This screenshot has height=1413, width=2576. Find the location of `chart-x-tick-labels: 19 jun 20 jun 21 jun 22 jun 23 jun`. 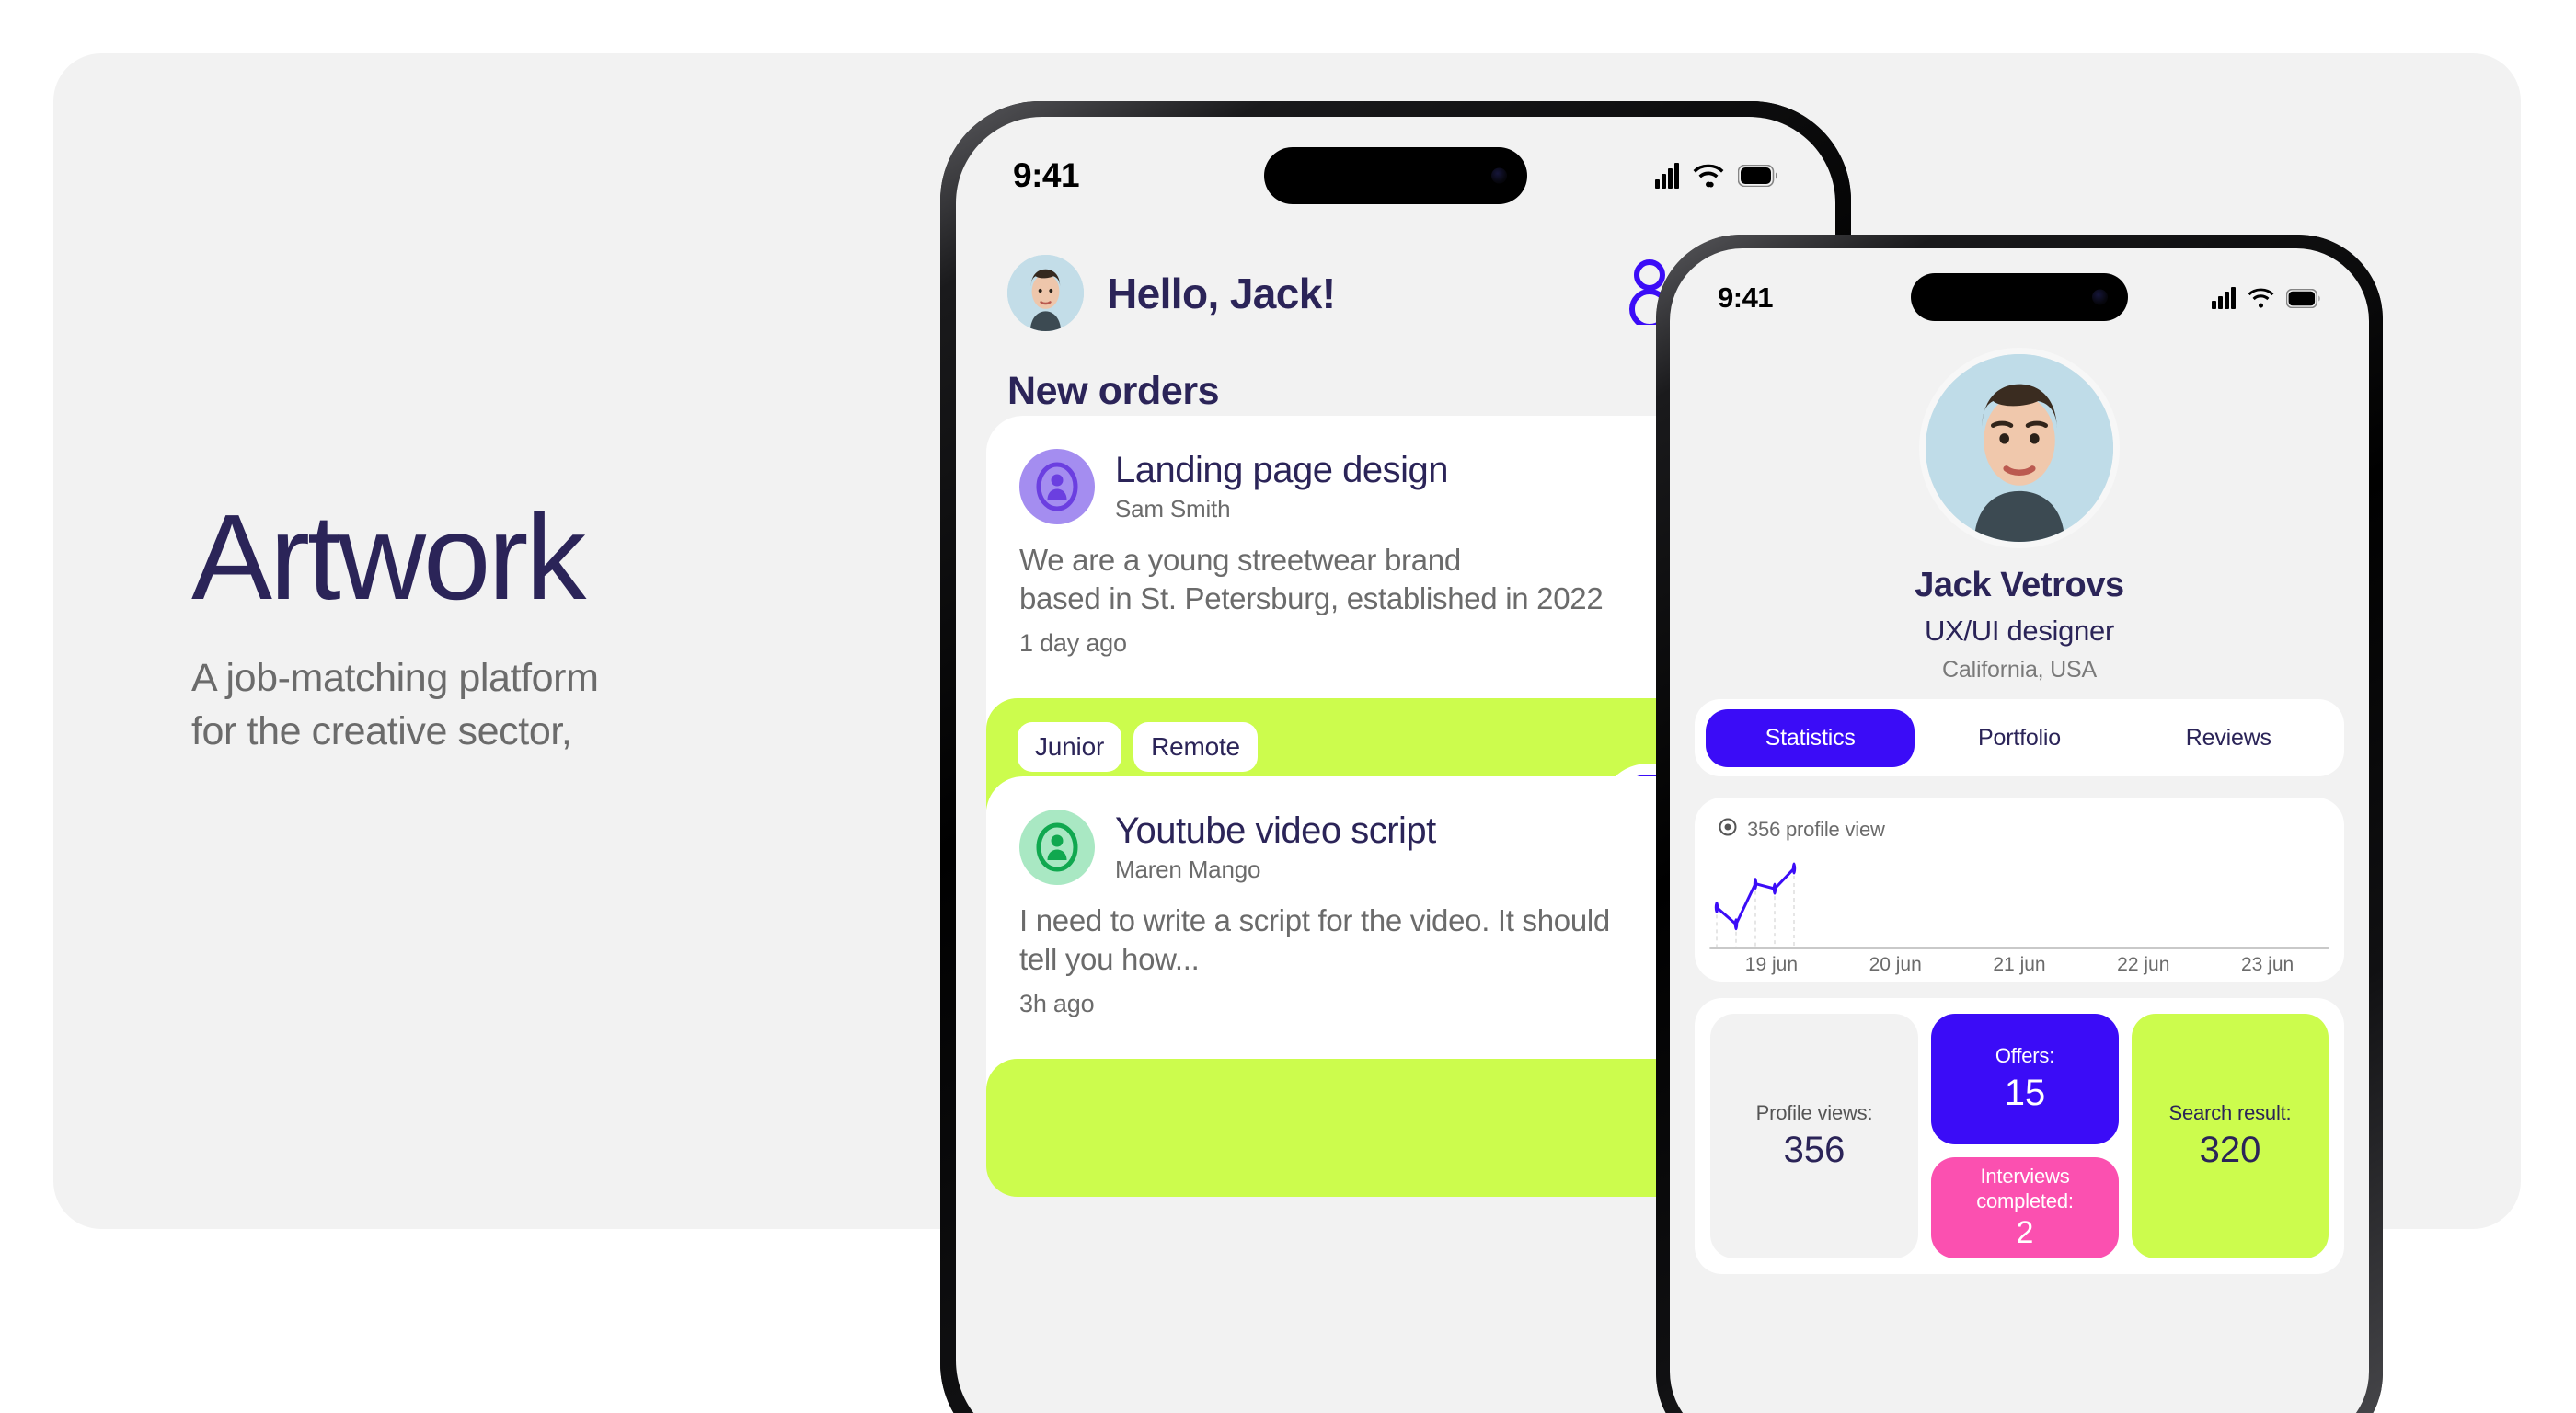

chart-x-tick-labels: 19 jun 20 jun 21 jun 22 jun 23 jun is located at coordinates (2019, 965).